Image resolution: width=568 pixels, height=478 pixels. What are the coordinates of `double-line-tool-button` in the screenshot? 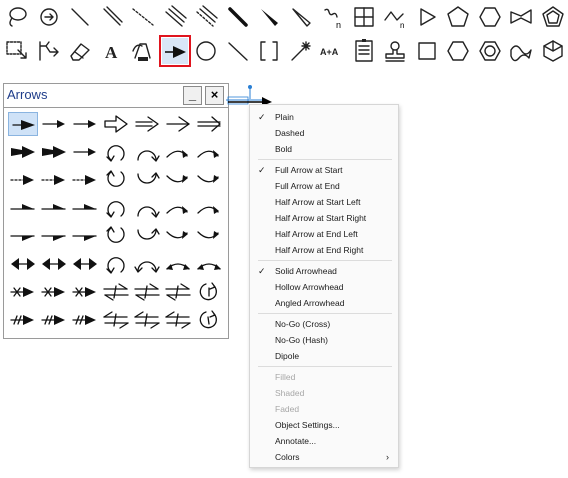 It's located at (112, 17).